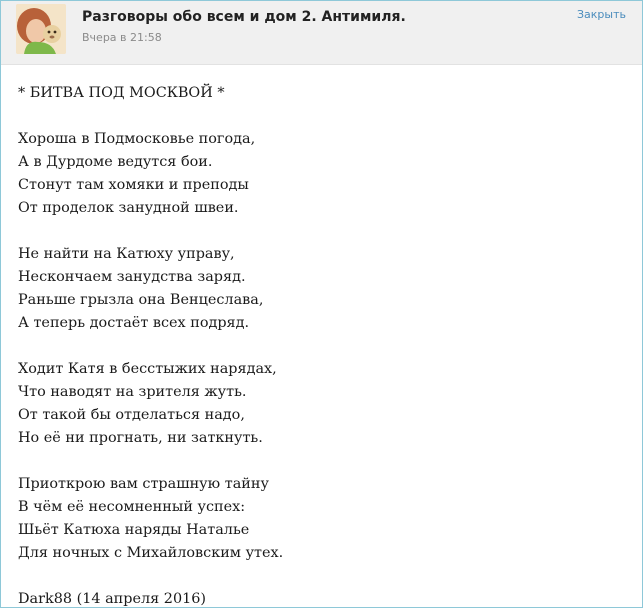 This screenshot has height=608, width=643. I want to click on poem-line: В чём её несомненный успех:, so click(132, 507).